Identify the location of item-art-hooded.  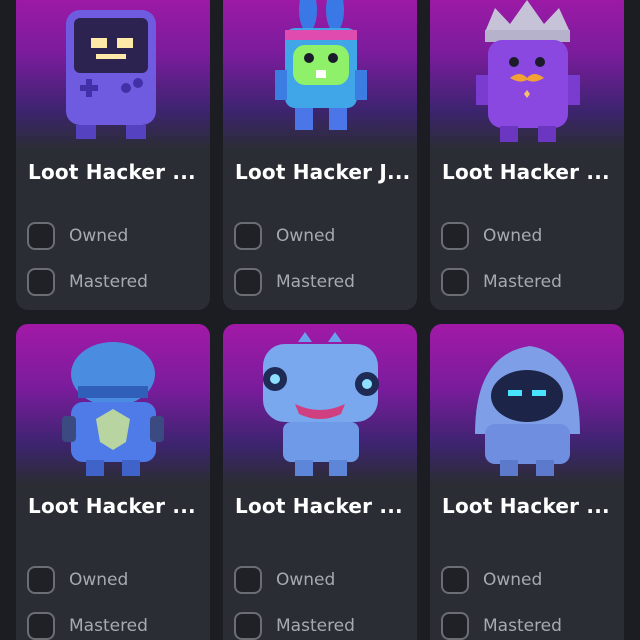
(527, 404).